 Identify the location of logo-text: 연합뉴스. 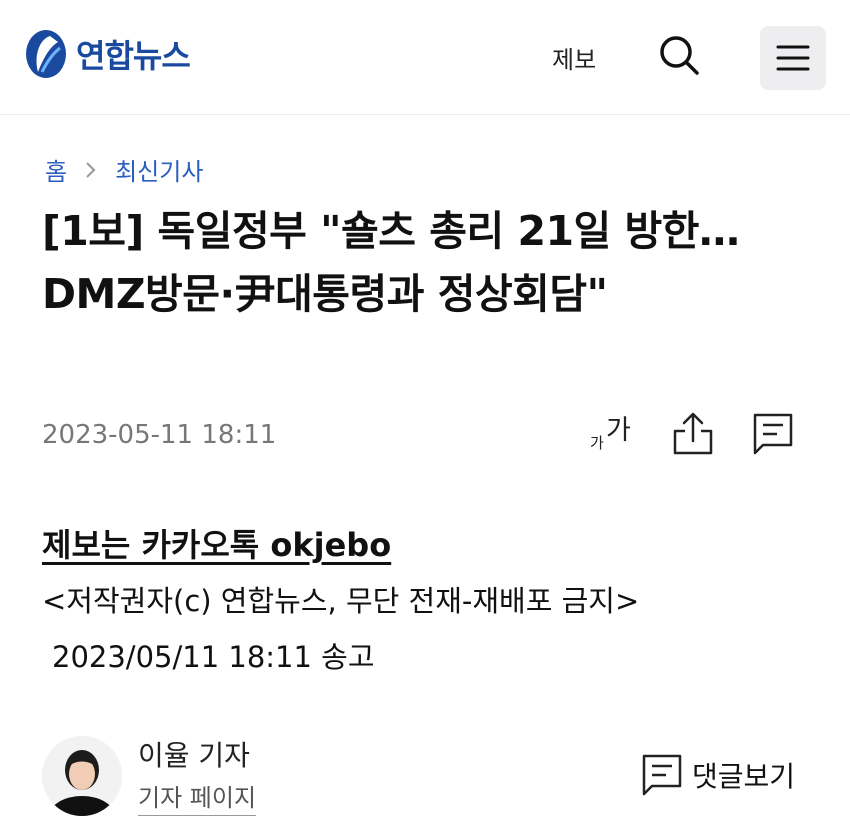
(133, 56).